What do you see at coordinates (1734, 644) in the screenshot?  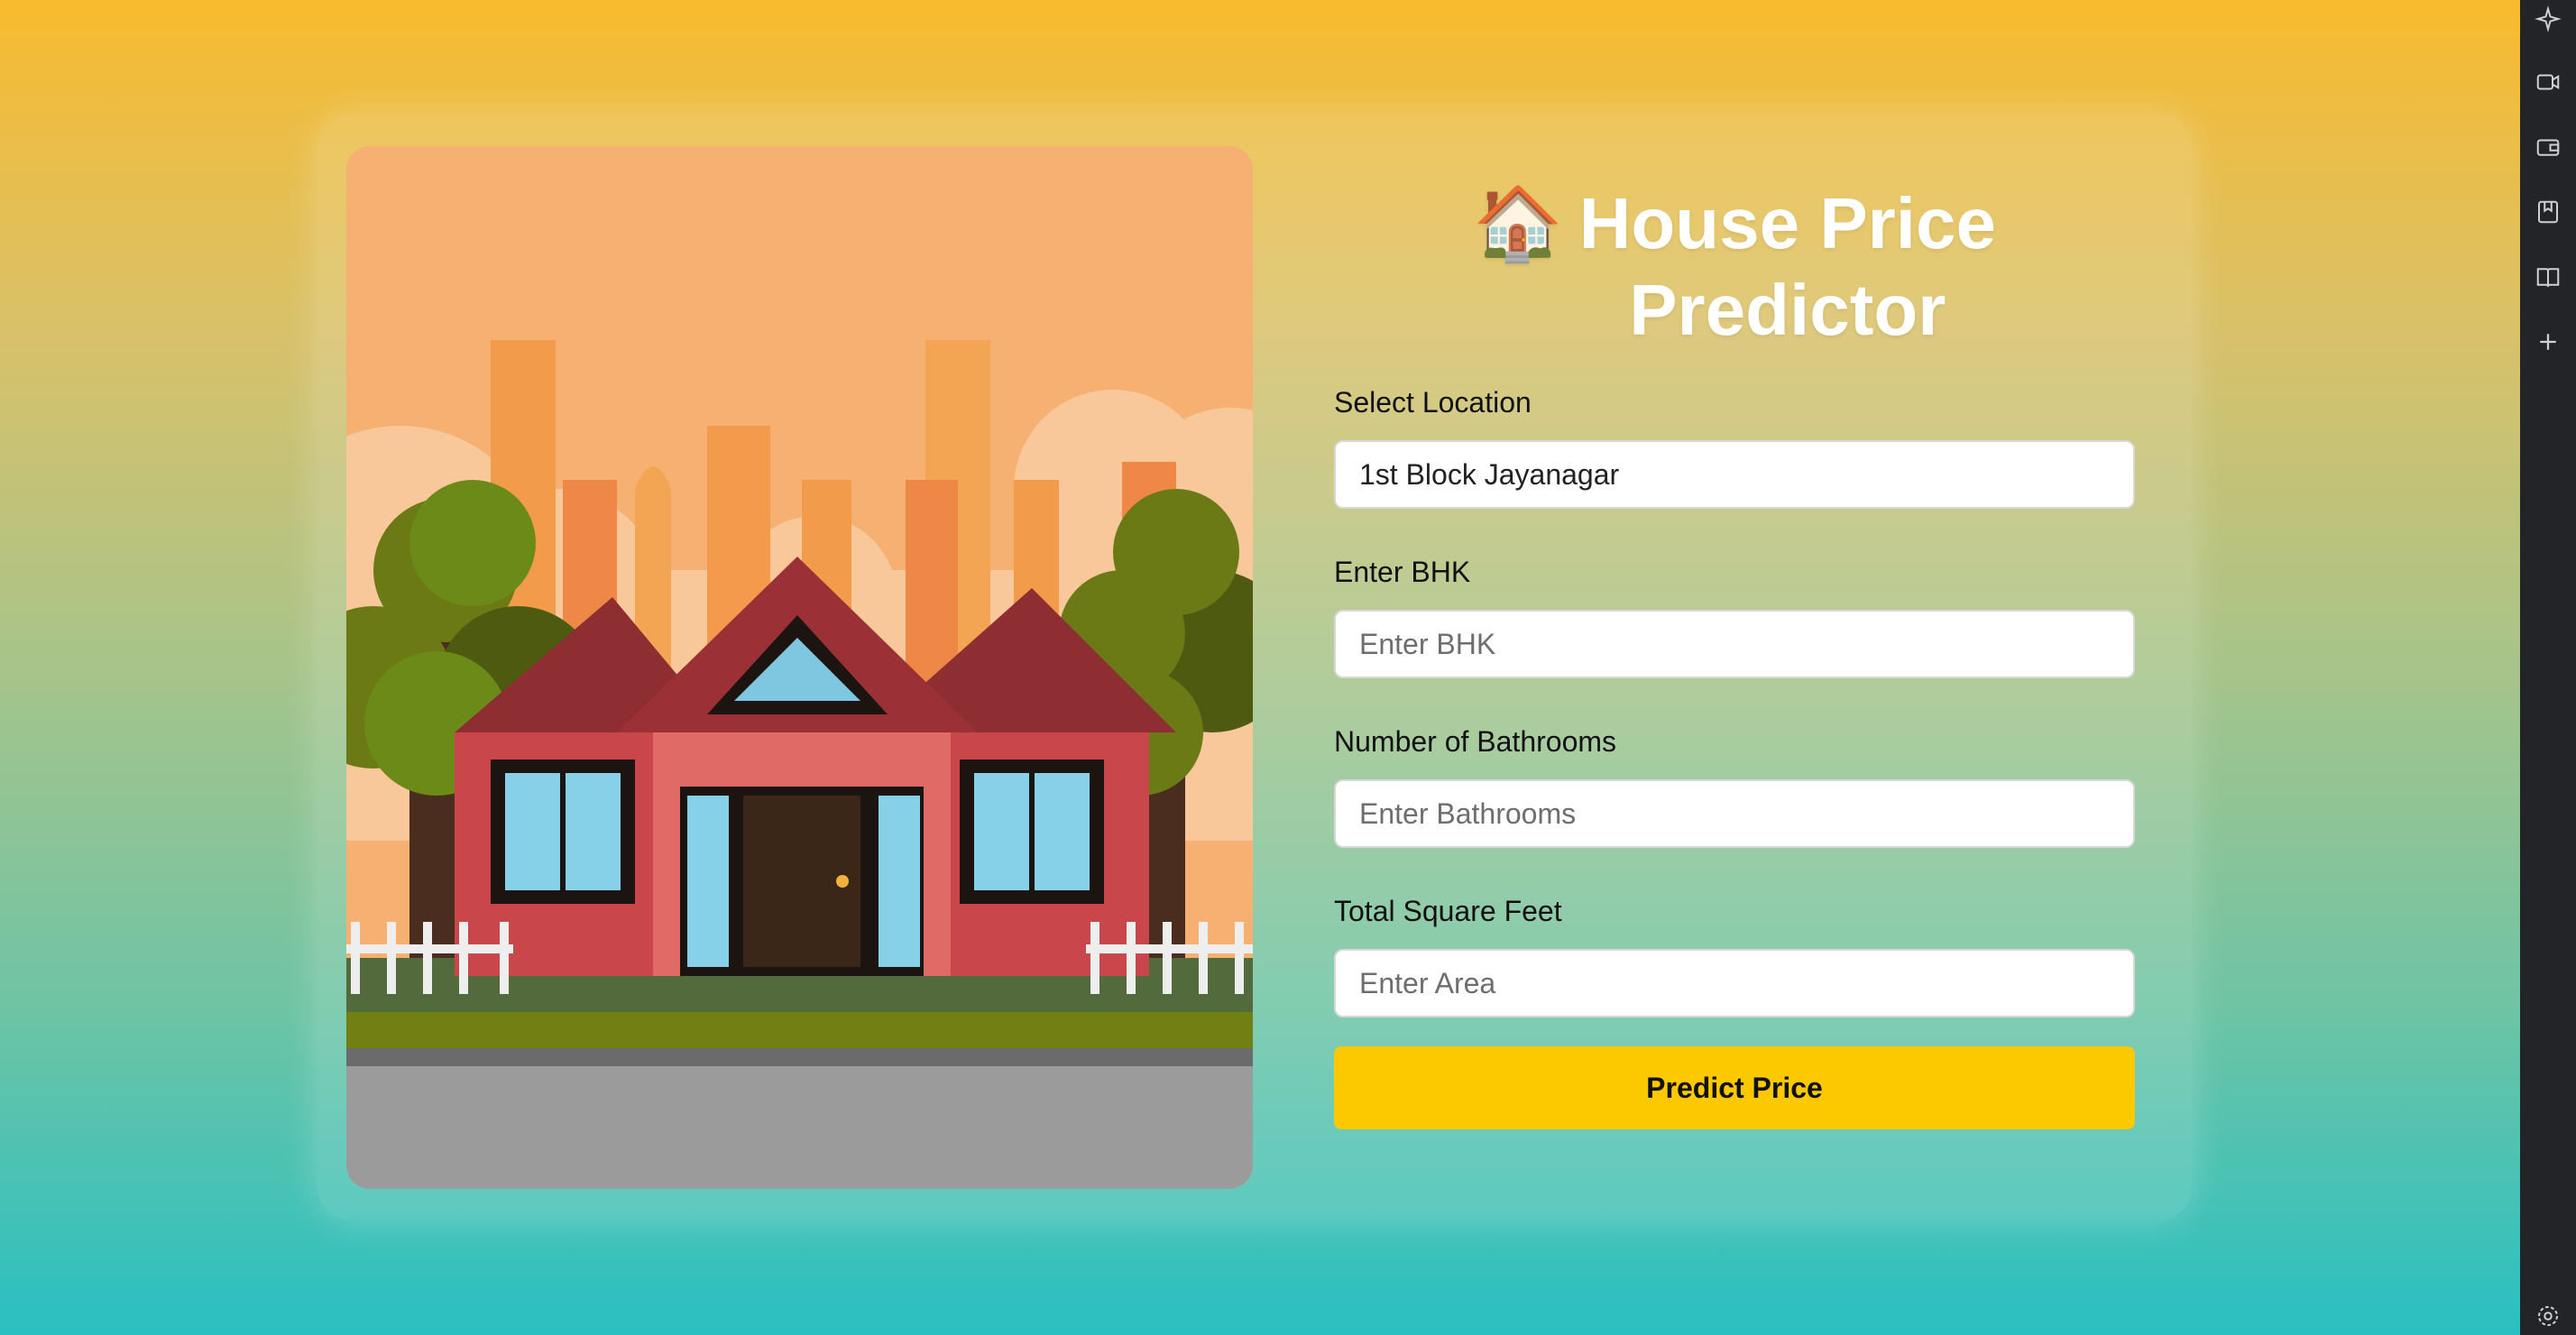 I see `bhk-input: Enter BHK` at bounding box center [1734, 644].